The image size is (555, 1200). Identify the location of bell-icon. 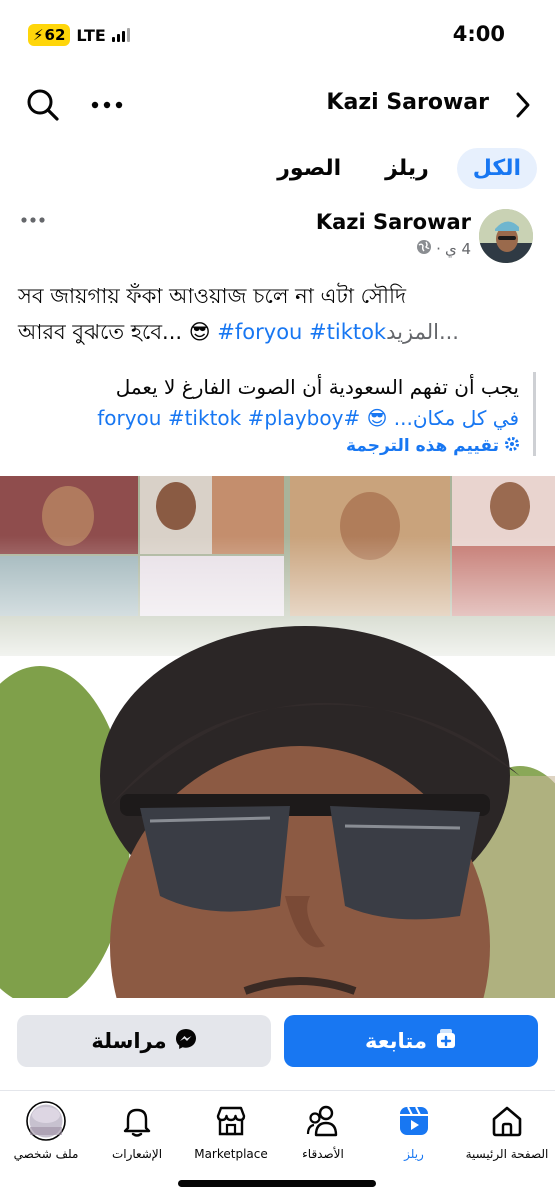
(137, 1121).